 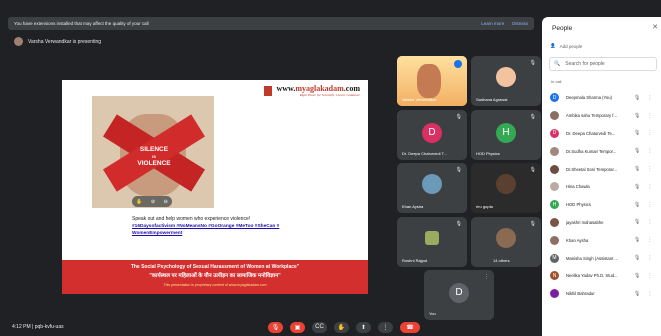 I want to click on participant-tile: 🎙 Roshni Rajput, so click(x=432, y=242).